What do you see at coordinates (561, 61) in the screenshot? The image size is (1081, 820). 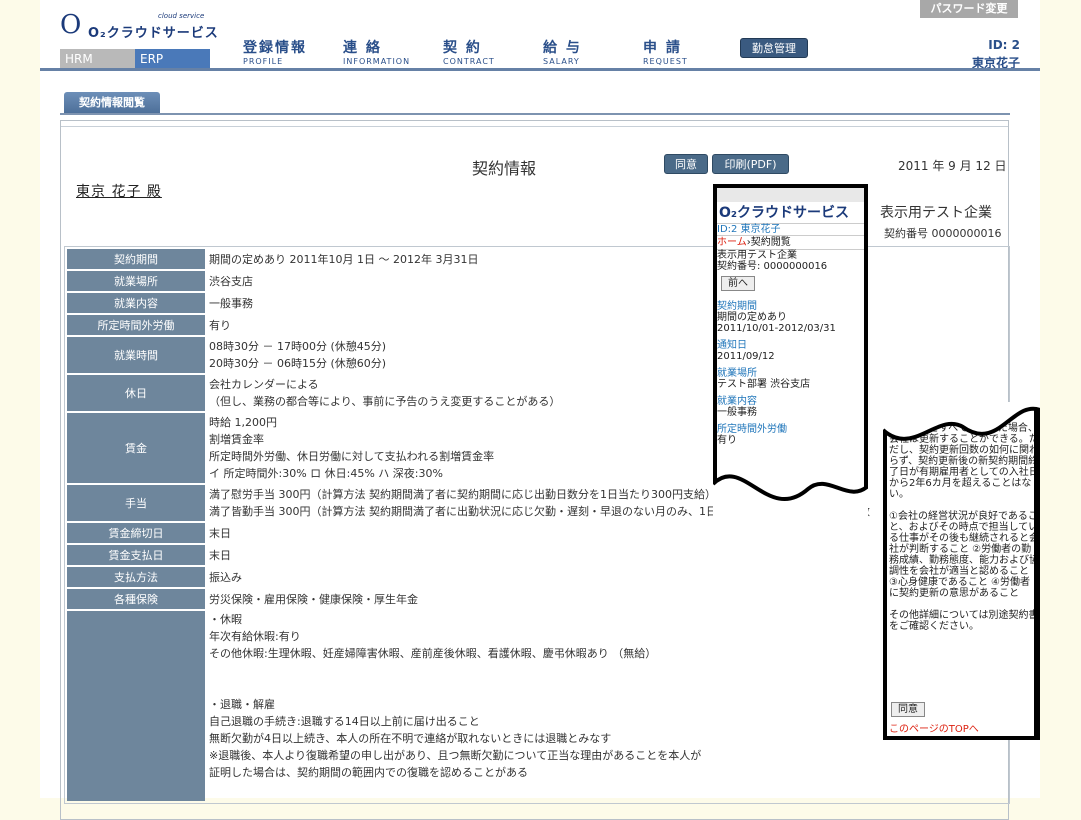 I see `nav-sublabel: SALARY` at bounding box center [561, 61].